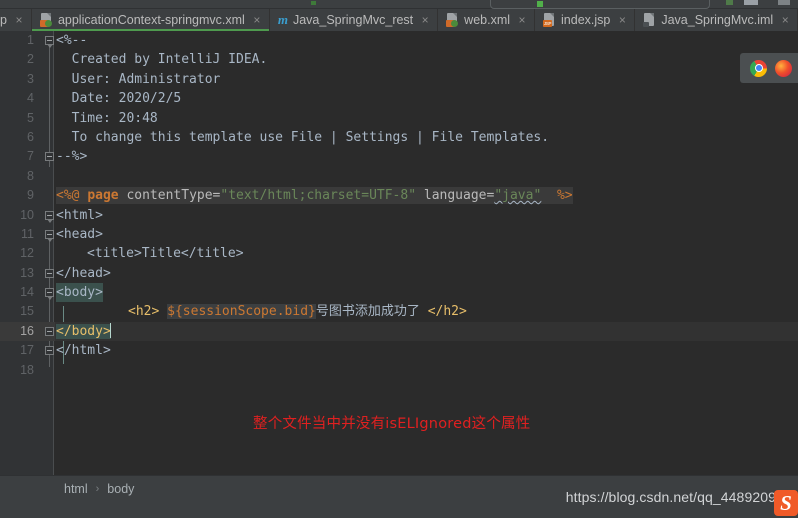 The height and width of the screenshot is (518, 798). Describe the element at coordinates (783, 68) in the screenshot. I see `firefox-icon` at that location.